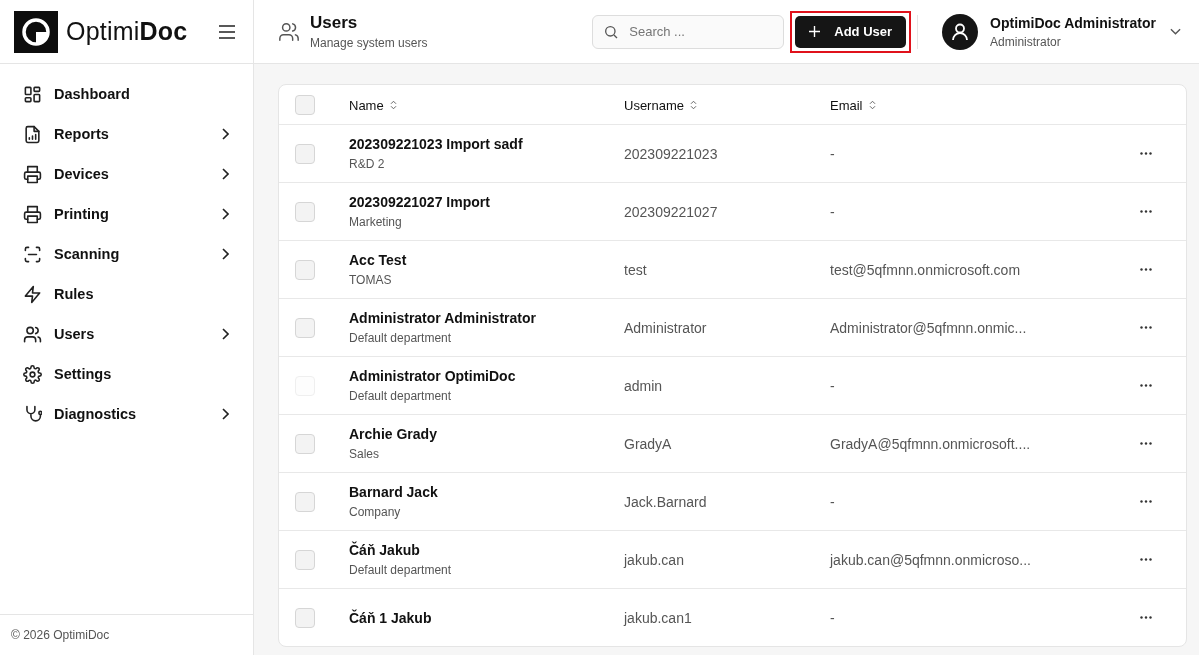 This screenshot has height=655, width=1199. I want to click on user-name: Čáň 1 Jakub, so click(391, 617).